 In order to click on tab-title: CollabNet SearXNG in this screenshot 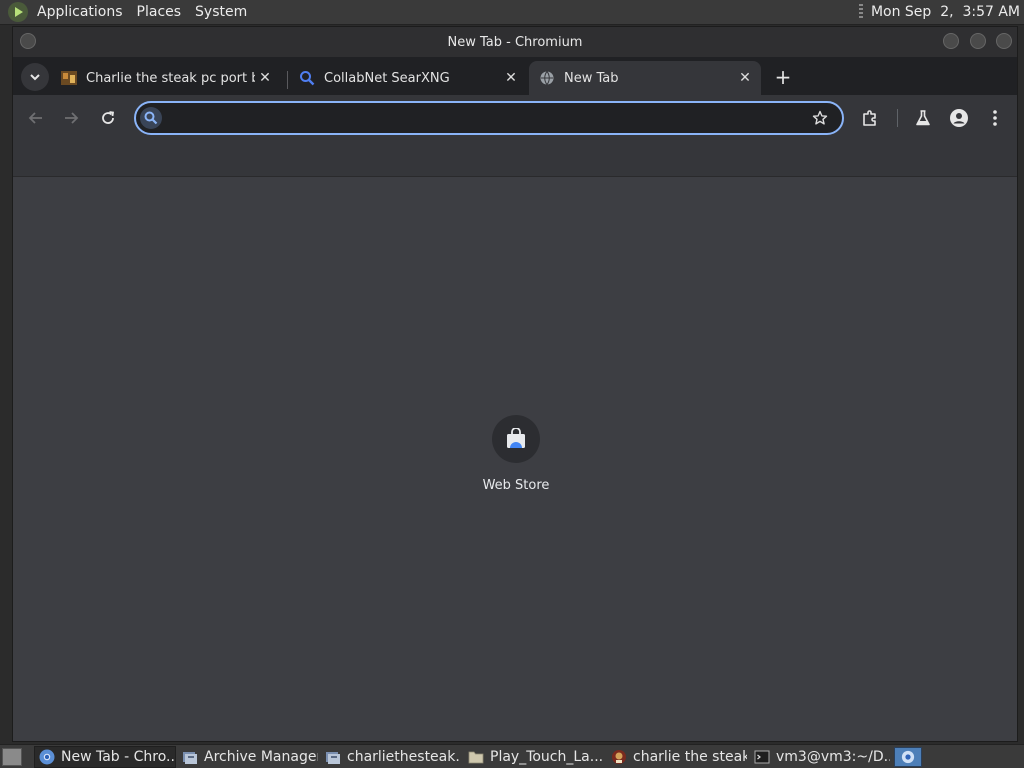, I will do `click(387, 78)`.